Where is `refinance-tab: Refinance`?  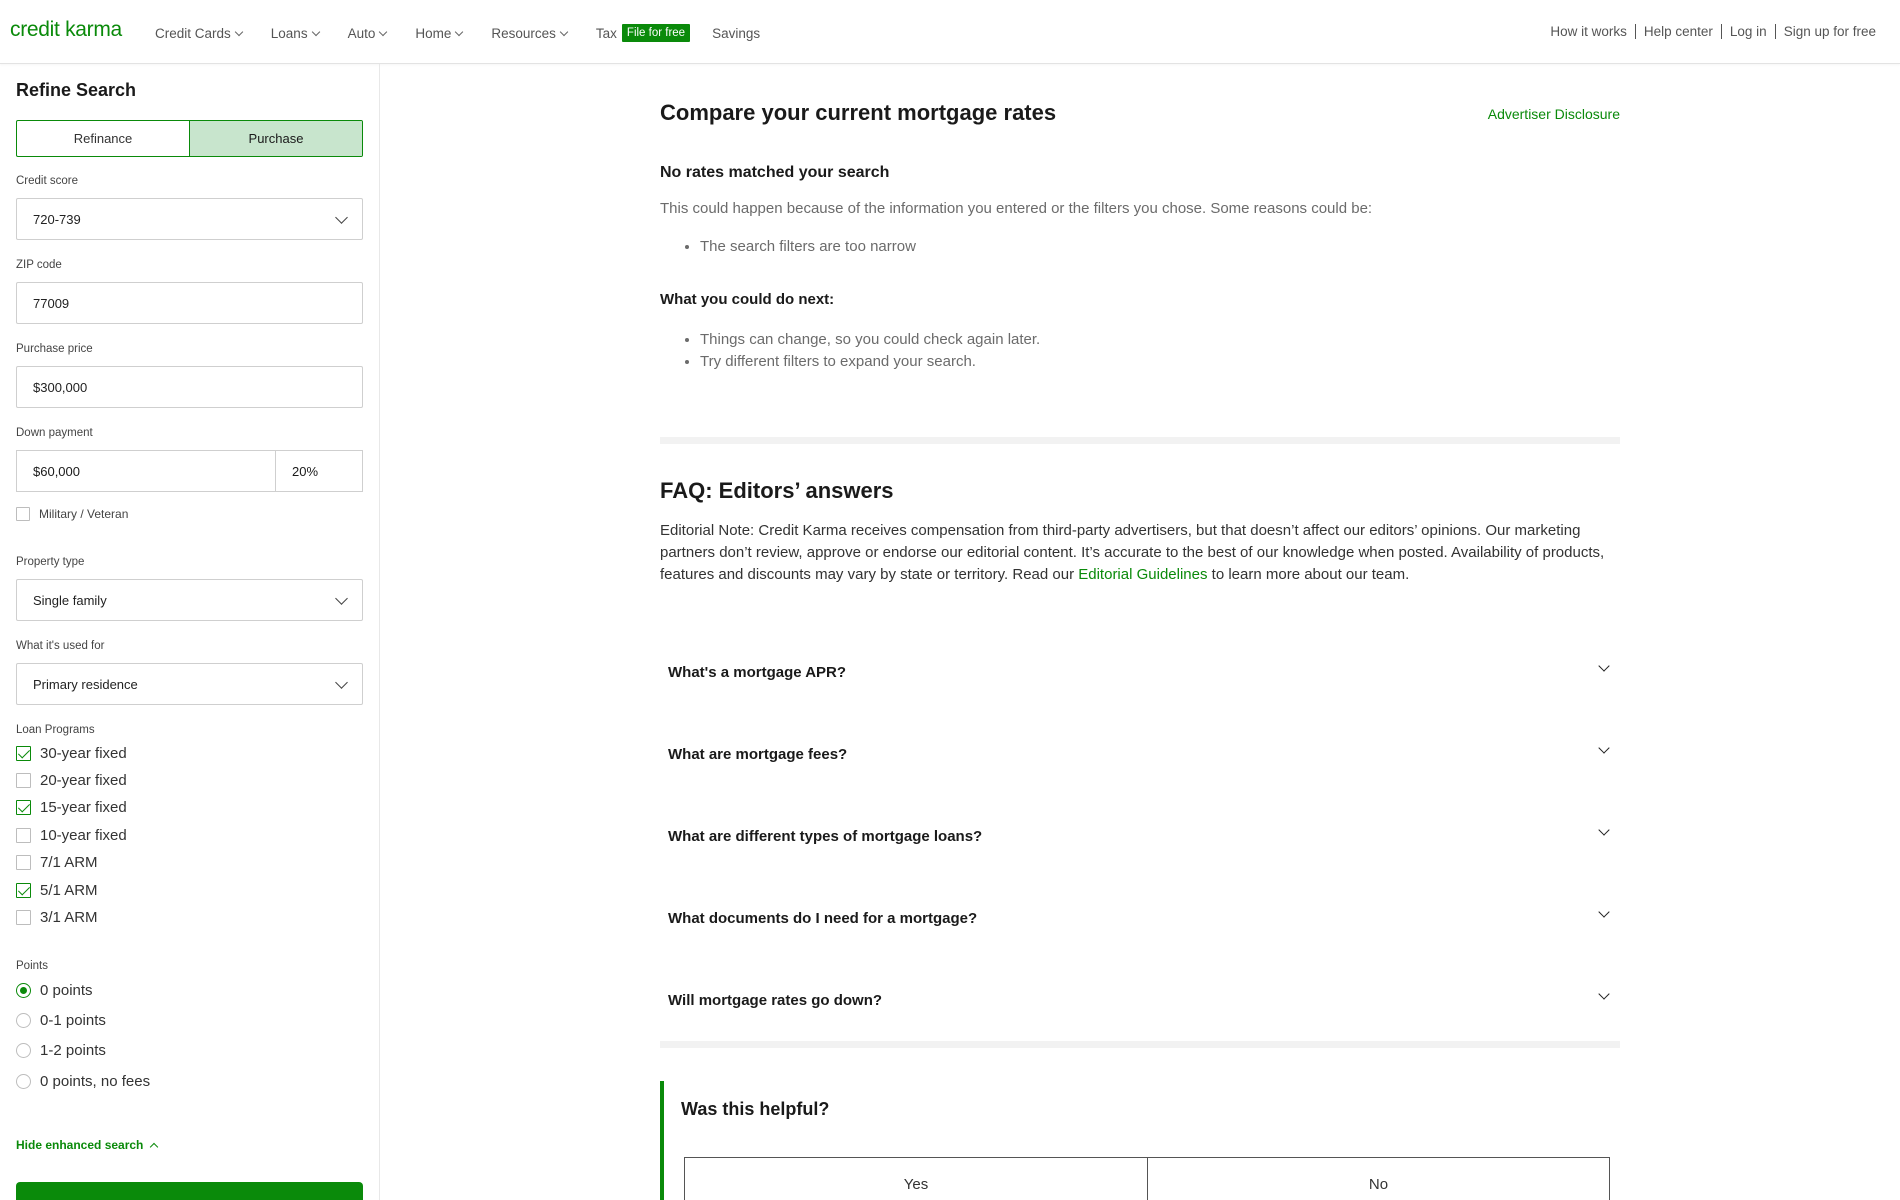
refinance-tab: Refinance is located at coordinates (103, 138).